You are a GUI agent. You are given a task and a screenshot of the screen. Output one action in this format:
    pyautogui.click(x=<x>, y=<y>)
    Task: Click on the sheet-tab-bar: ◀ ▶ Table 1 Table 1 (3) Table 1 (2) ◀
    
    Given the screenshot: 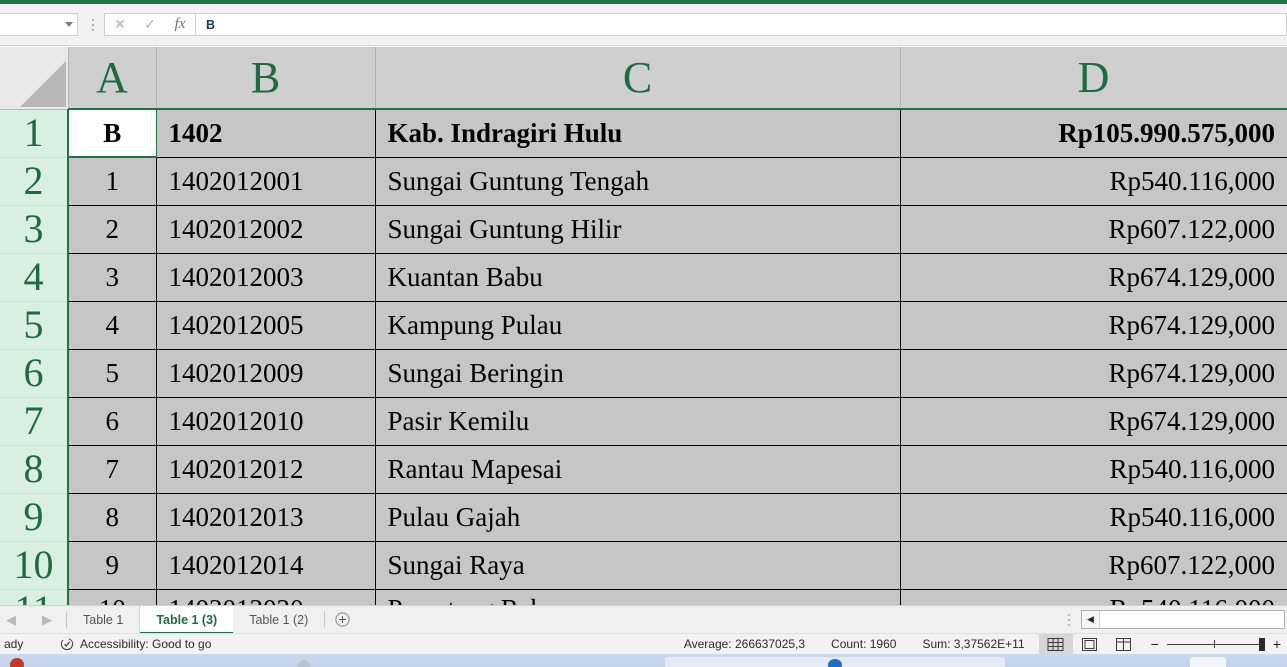 What is the action you would take?
    pyautogui.click(x=643, y=619)
    